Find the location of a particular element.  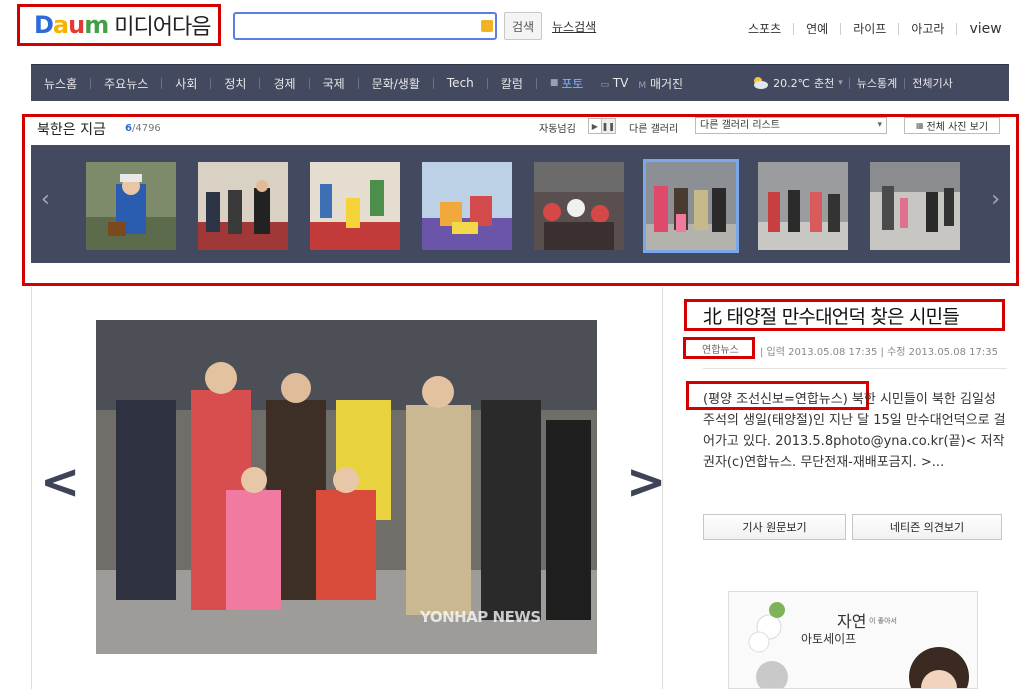

photo-watermark: YONHAP NEWS is located at coordinates (480, 617).